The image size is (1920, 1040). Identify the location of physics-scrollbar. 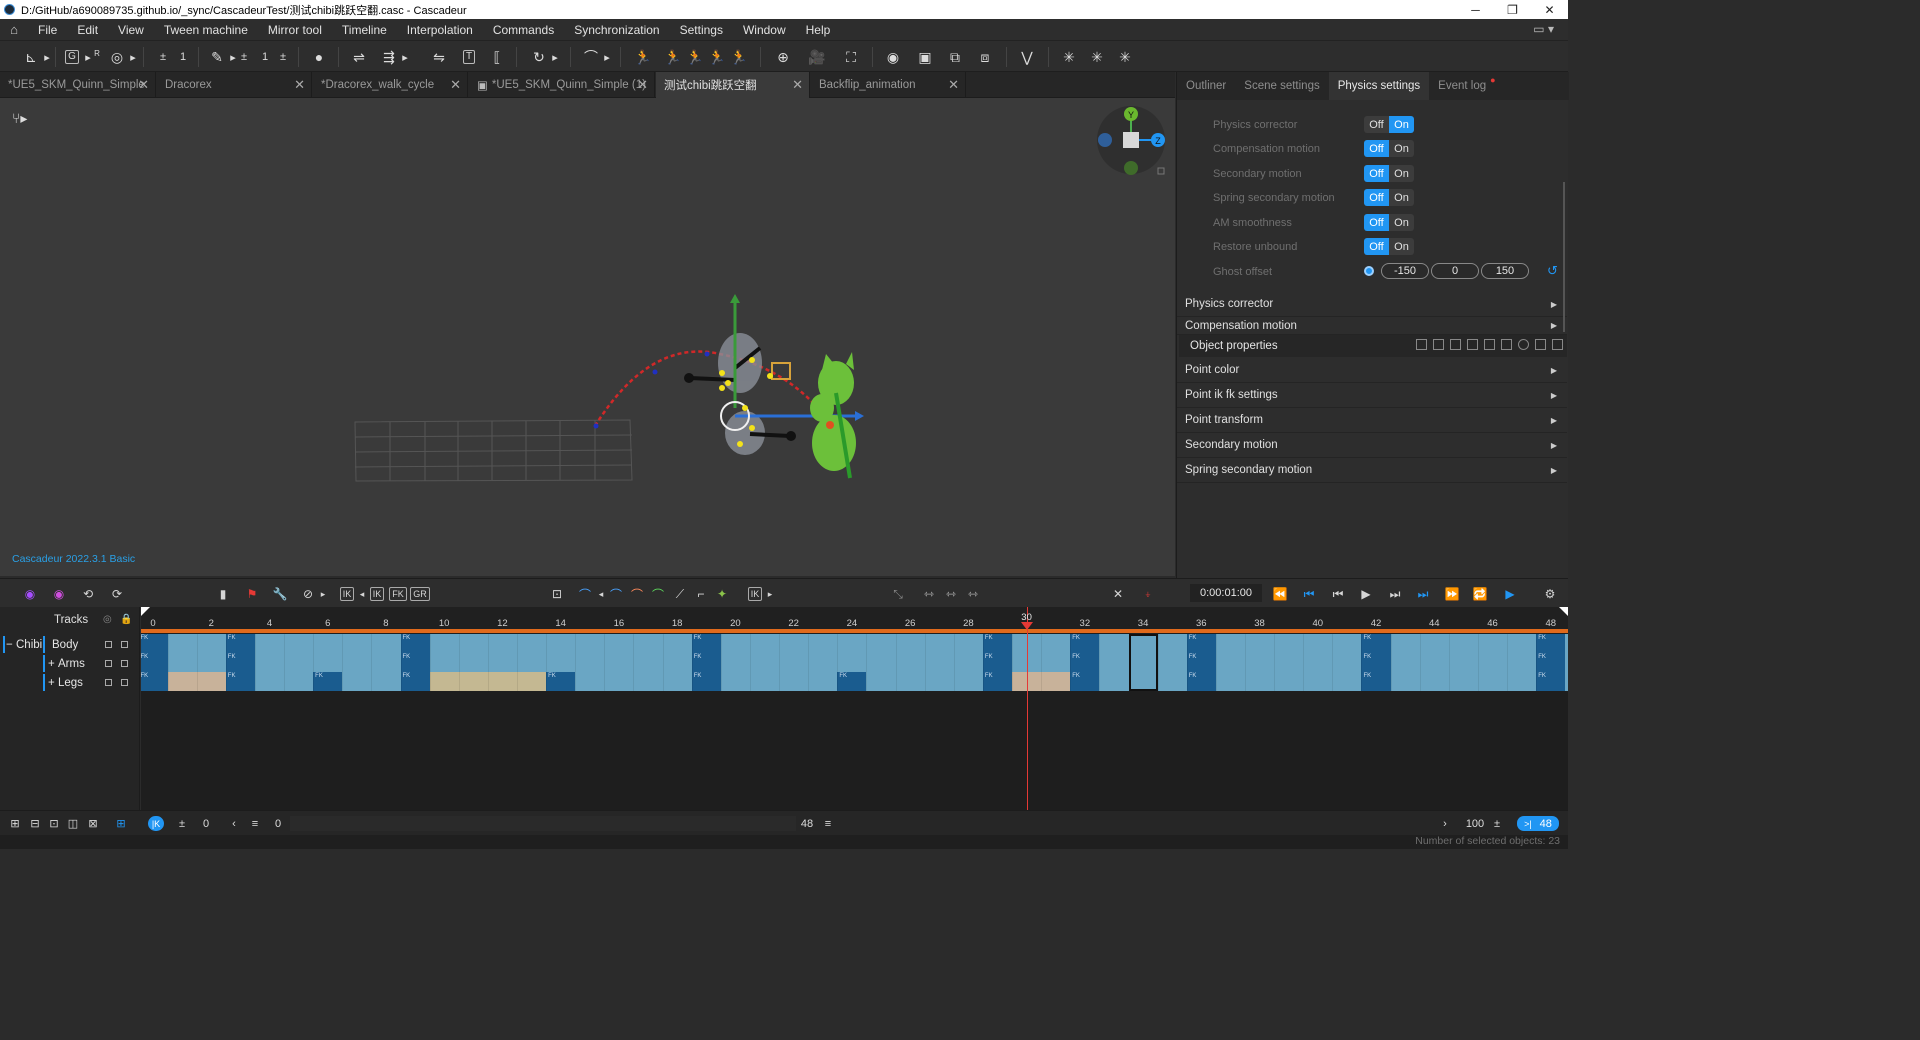
(1564, 257).